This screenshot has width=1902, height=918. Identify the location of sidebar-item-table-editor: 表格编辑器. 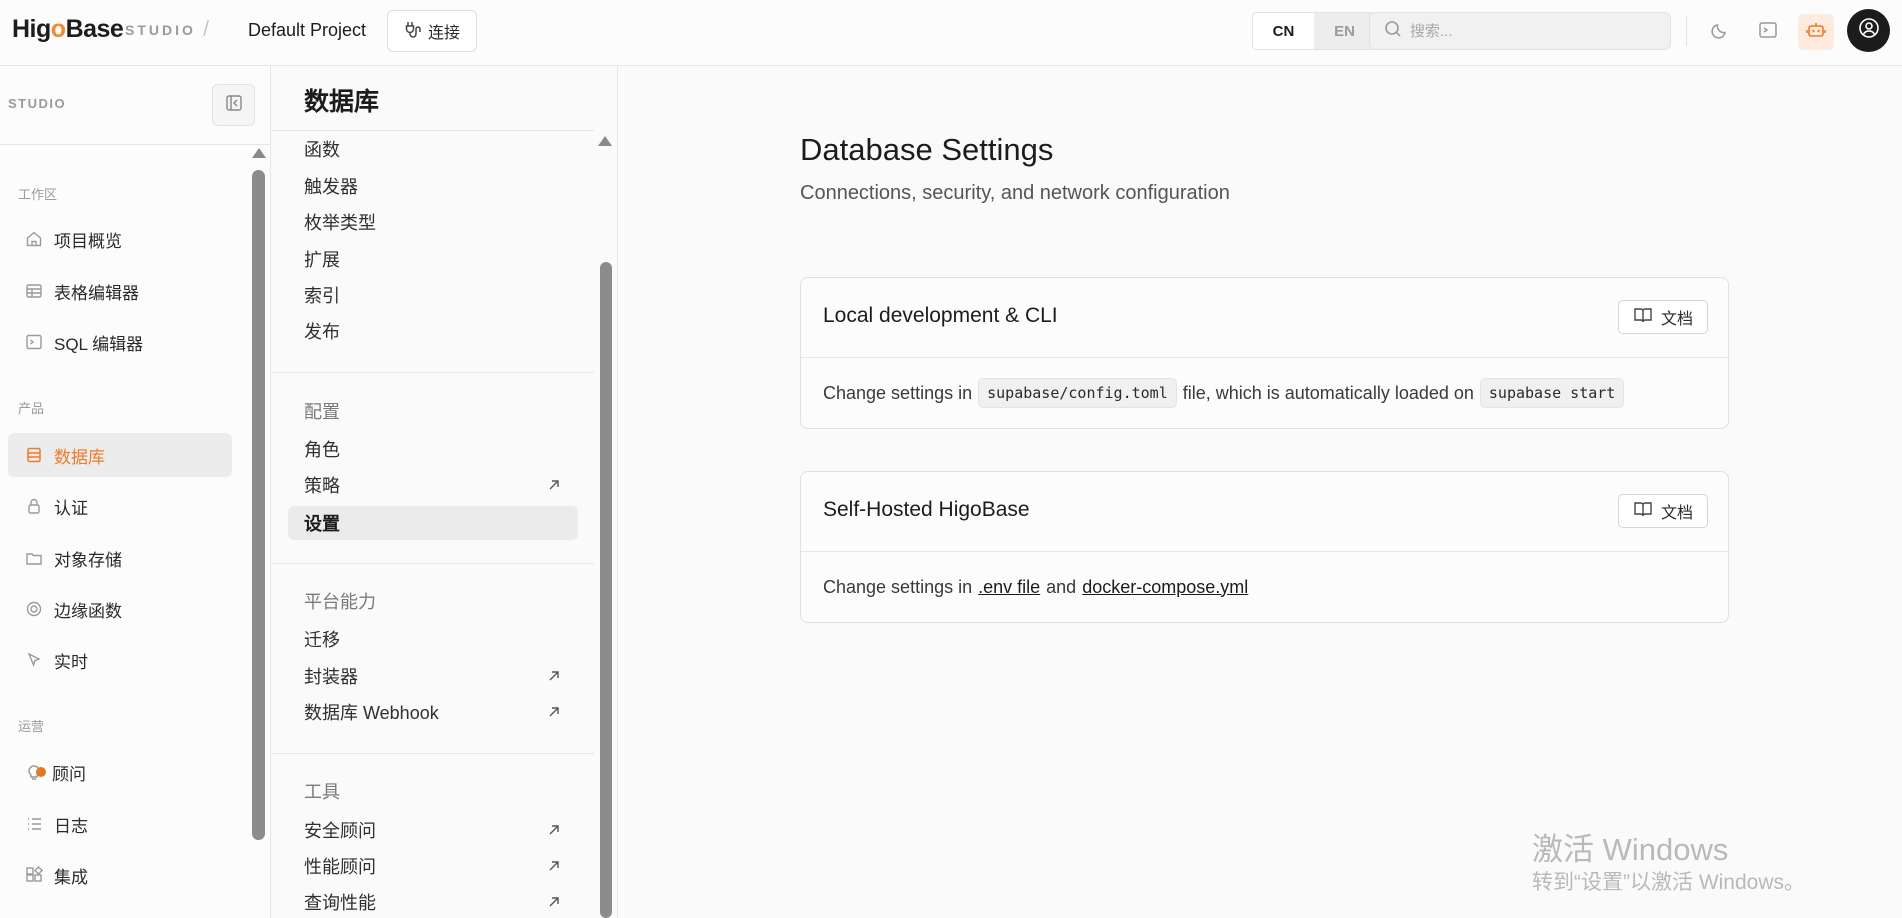
(120, 291).